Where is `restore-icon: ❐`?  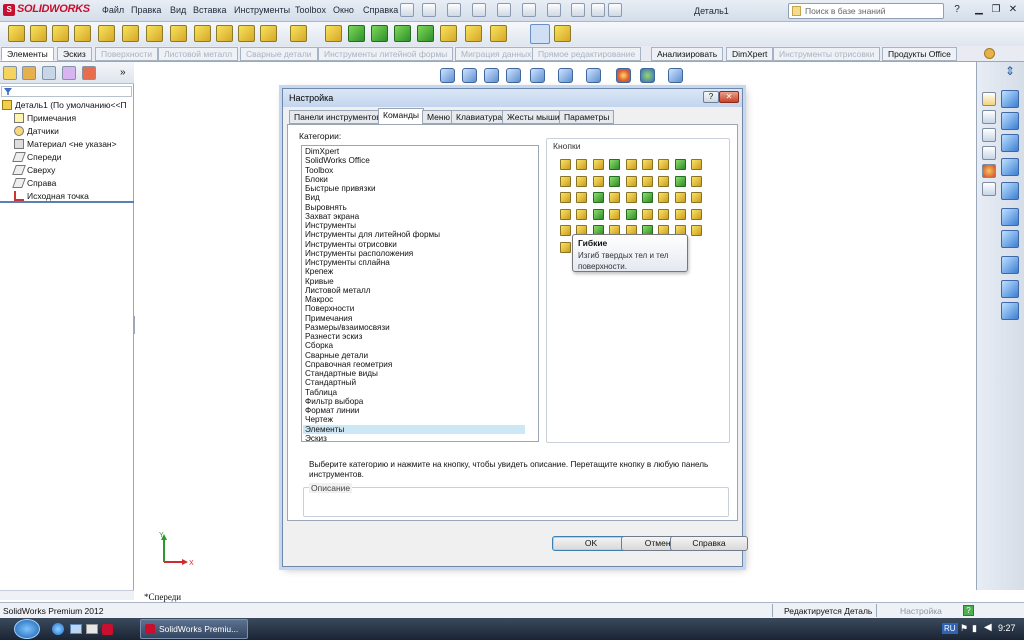 restore-icon: ❐ is located at coordinates (996, 10).